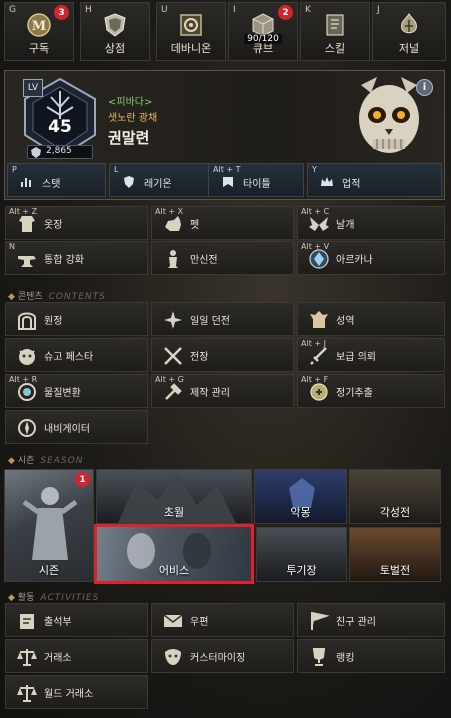 Image resolution: width=451 pixels, height=718 pixels. Describe the element at coordinates (76, 427) in the screenshot. I see `navigator-button: 내비게이터` at that location.